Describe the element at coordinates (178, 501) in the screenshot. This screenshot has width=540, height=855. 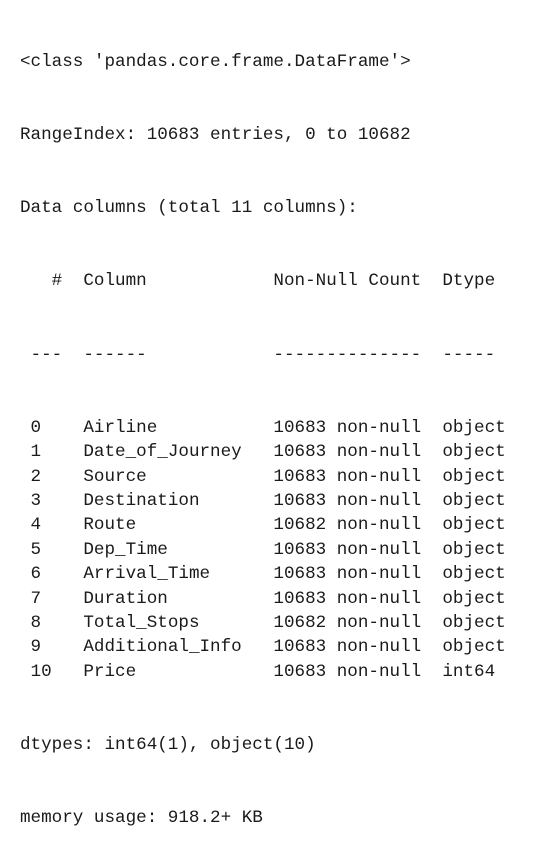
I see `column-name-cell: Destination` at that location.